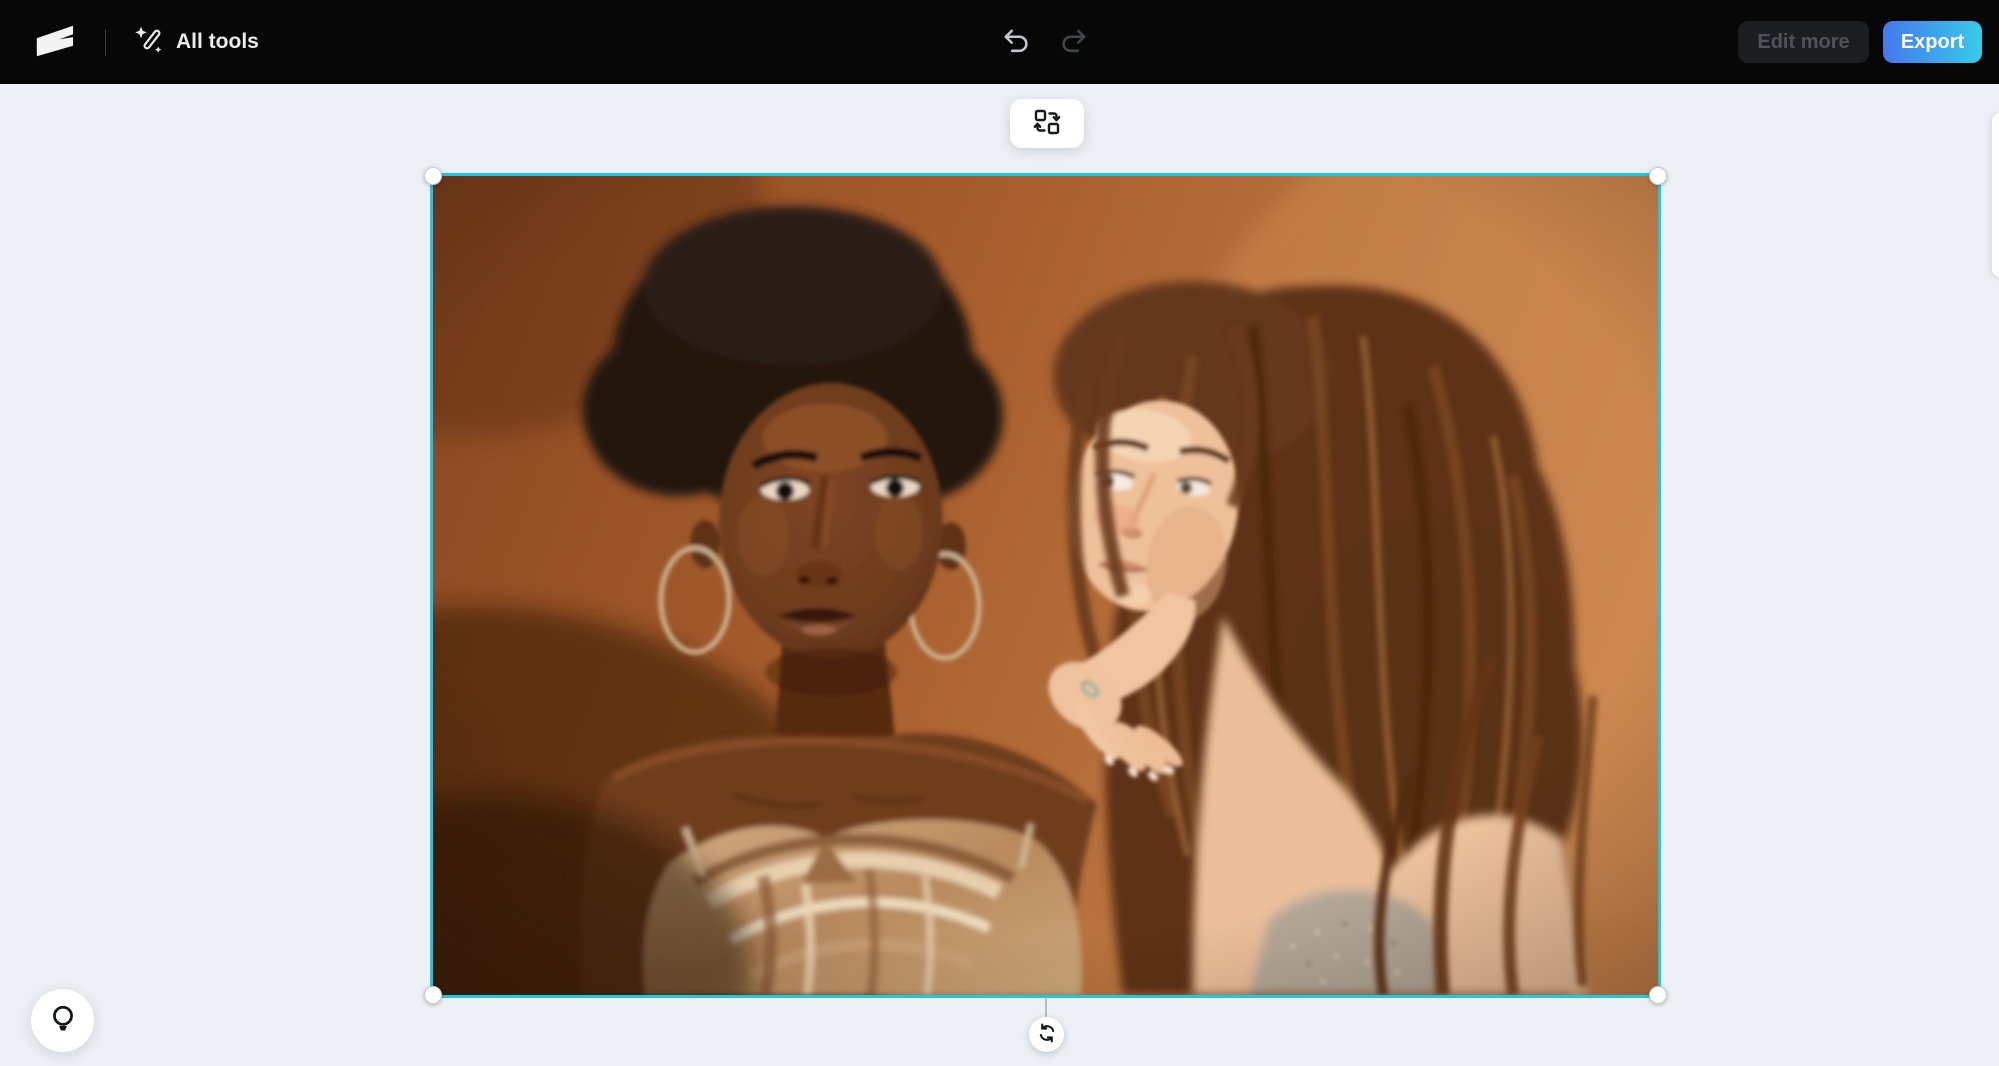  I want to click on redo-icon, so click(1073, 42).